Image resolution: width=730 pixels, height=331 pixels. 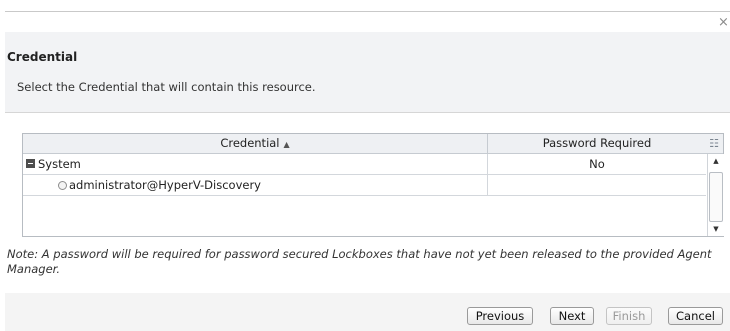 I want to click on credential-label: administrator@HyperV-Discovery, so click(x=165, y=185).